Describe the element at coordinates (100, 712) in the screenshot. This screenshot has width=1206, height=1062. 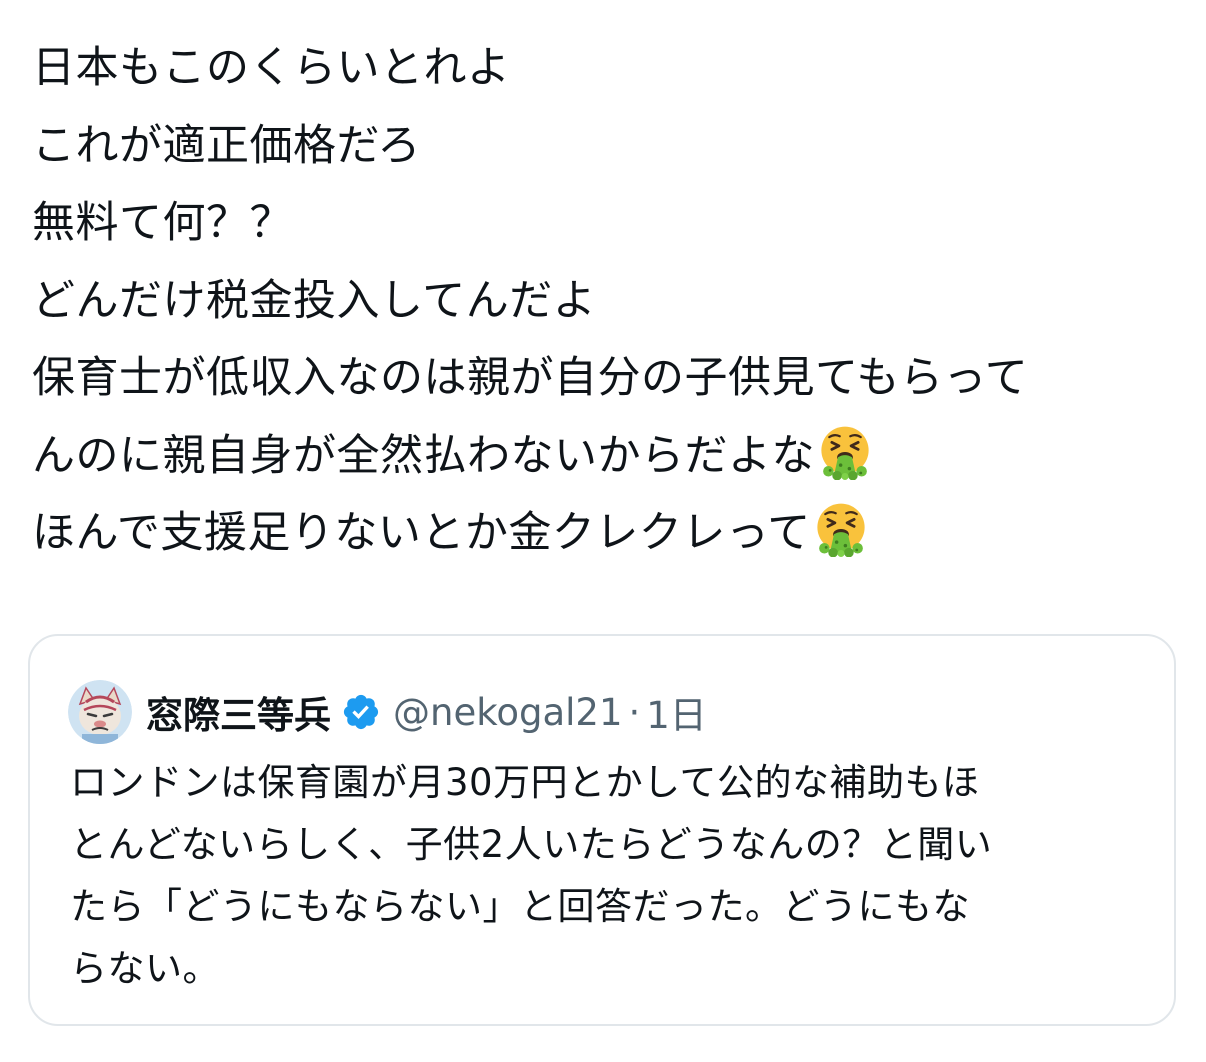
I see `avatar` at that location.